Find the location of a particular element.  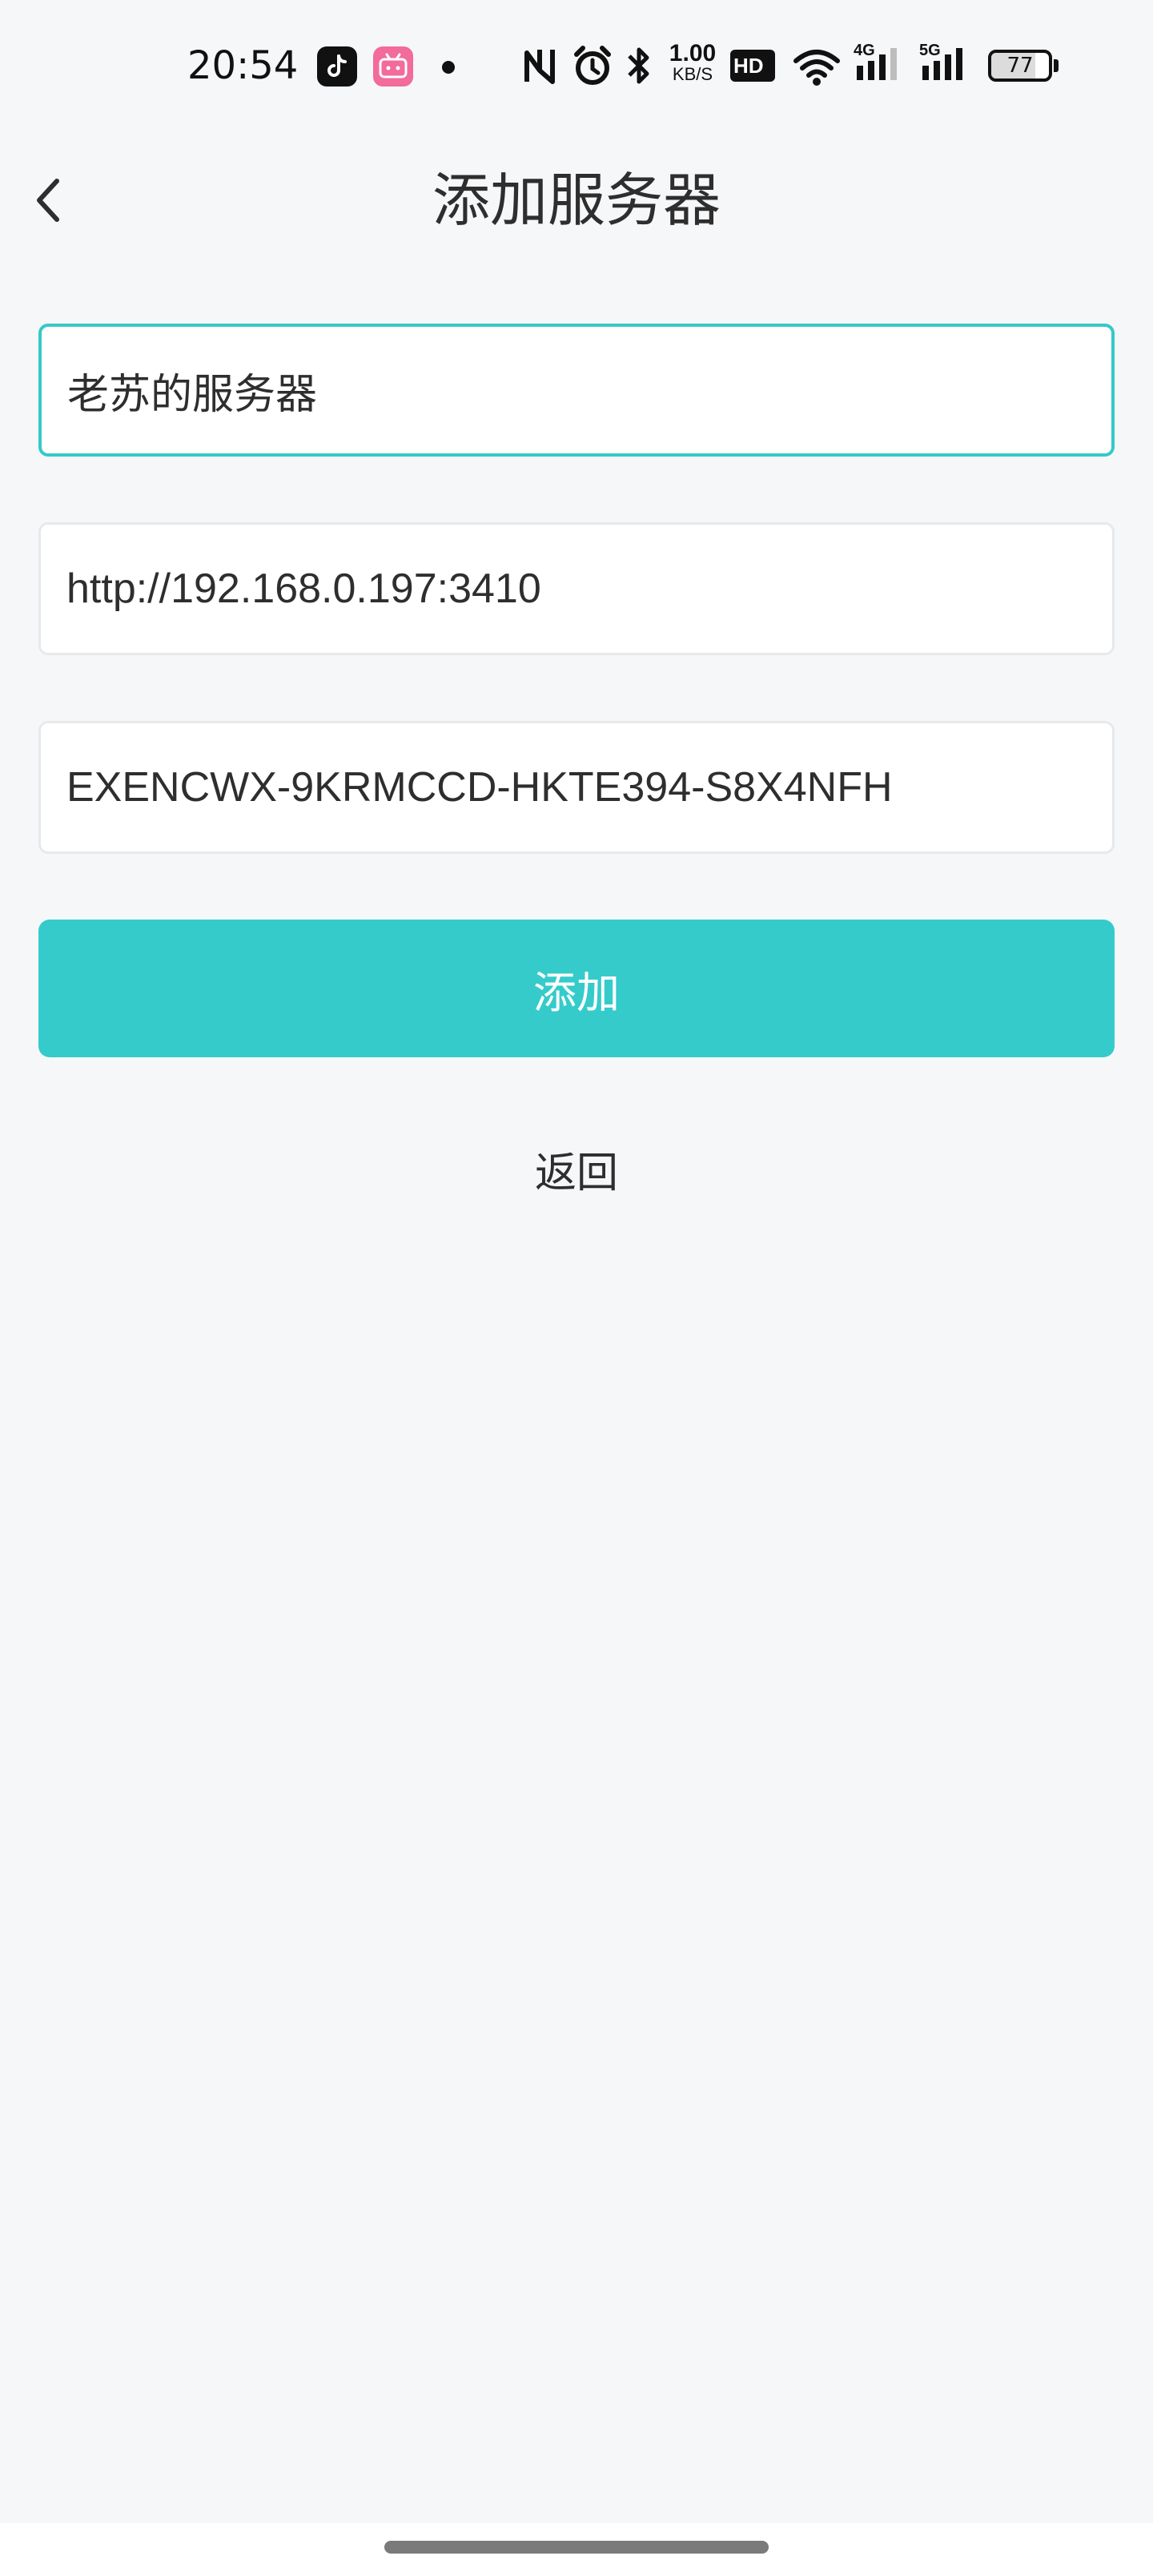

network-speed-unit: KB/S is located at coordinates (693, 74).